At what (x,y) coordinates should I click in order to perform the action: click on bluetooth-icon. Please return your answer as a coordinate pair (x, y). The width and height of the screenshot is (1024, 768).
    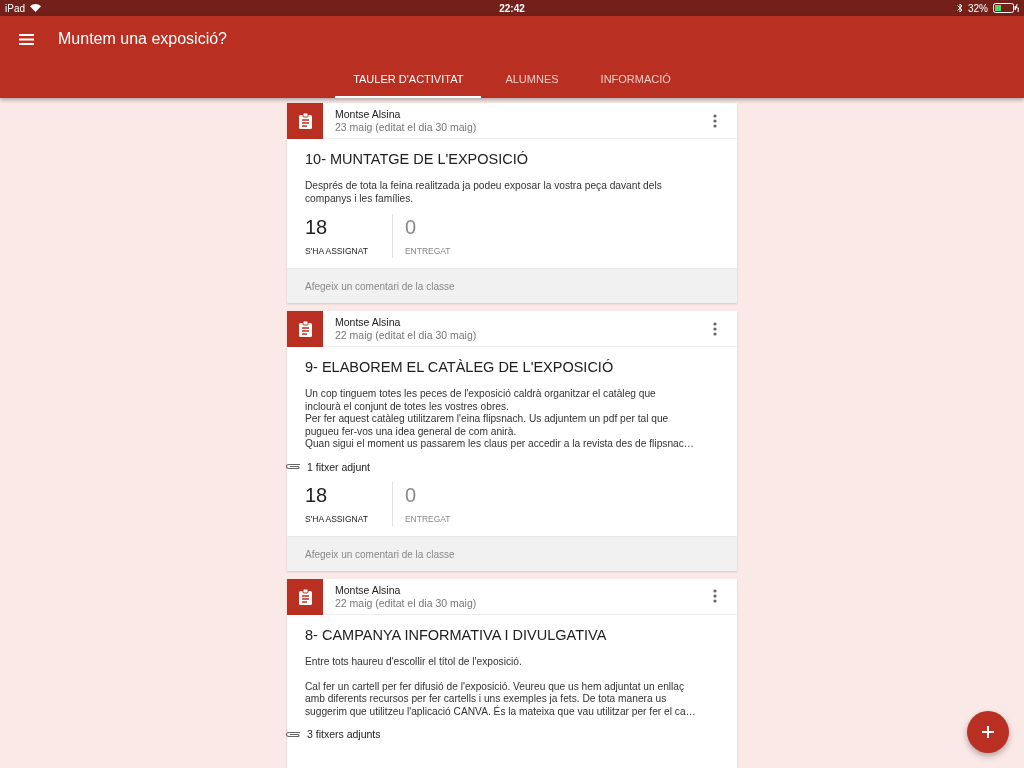
    Looking at the image, I should click on (960, 8).